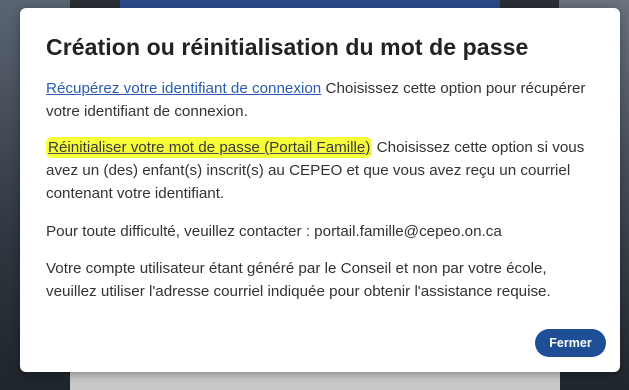  Describe the element at coordinates (570, 343) in the screenshot. I see `close-button: Fermer` at that location.